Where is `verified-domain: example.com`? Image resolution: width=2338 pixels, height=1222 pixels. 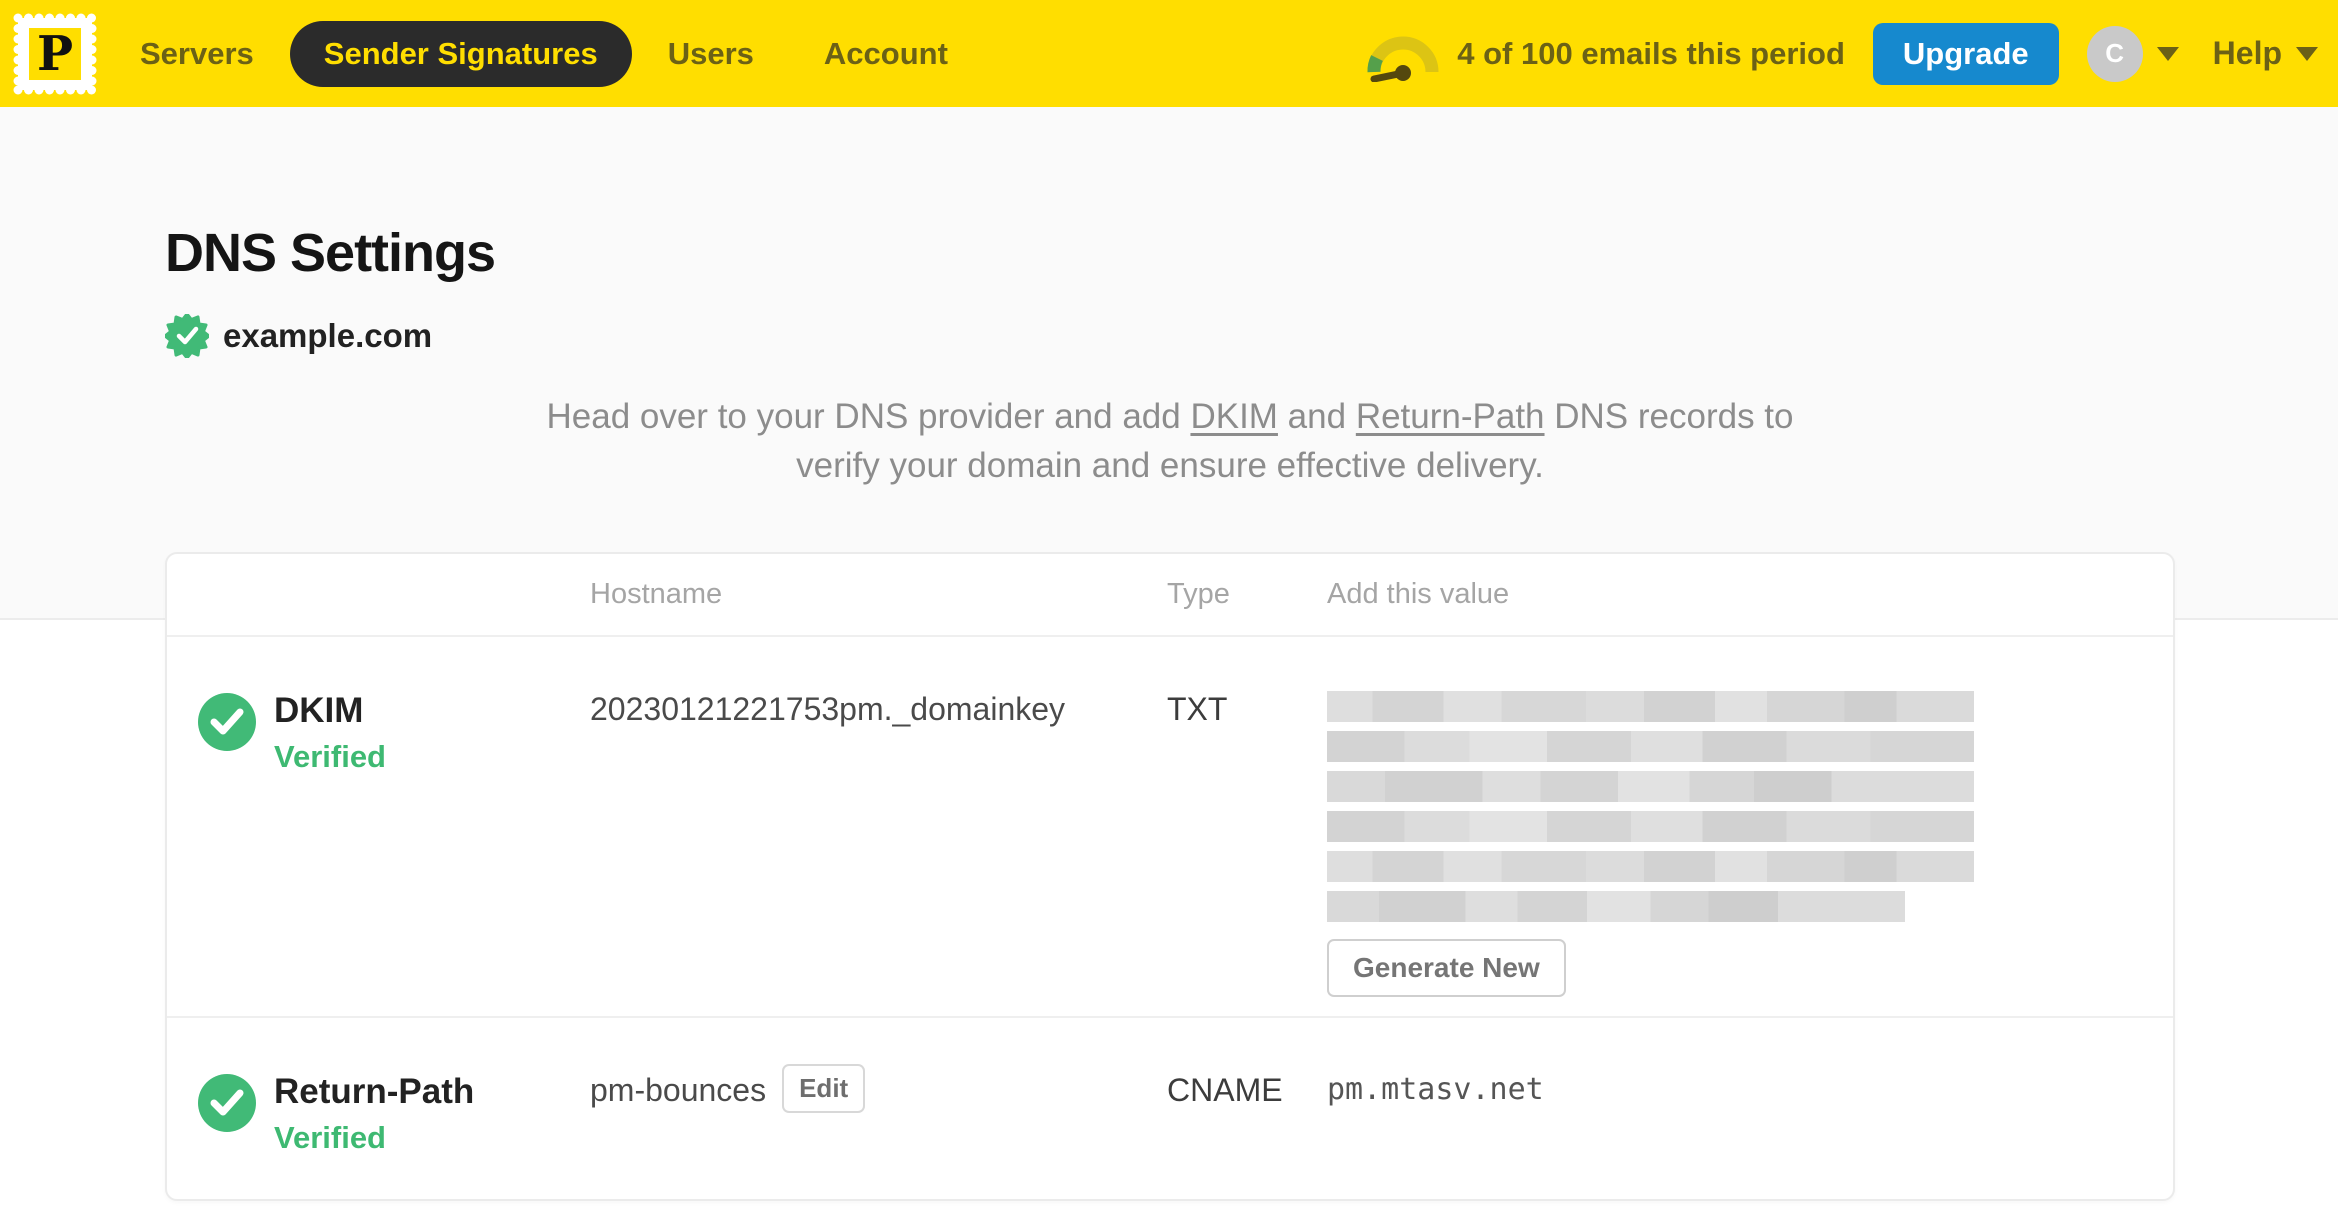
verified-domain: example.com is located at coordinates (1170, 336).